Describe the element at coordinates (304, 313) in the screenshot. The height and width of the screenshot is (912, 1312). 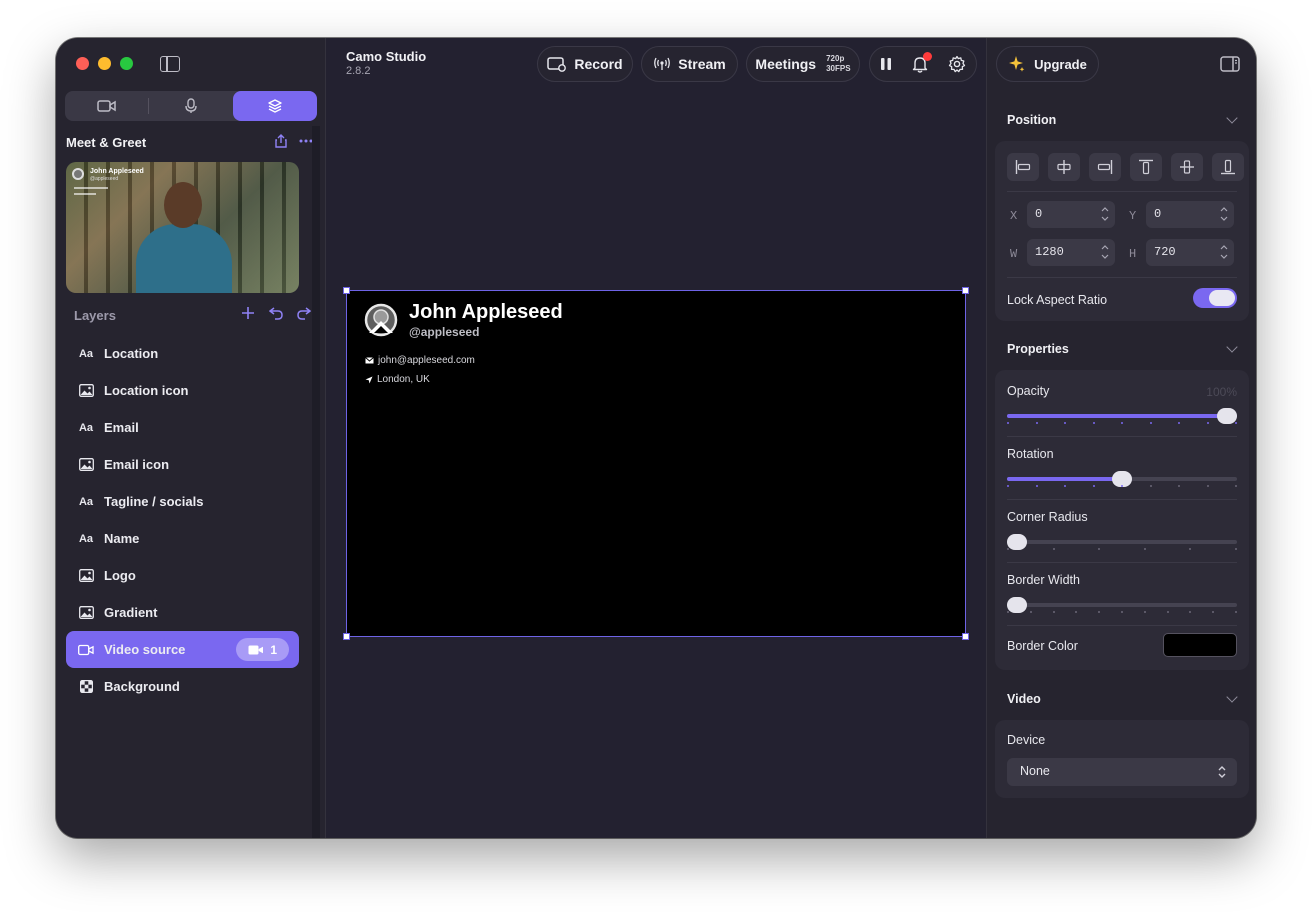
I see `redo-icon` at that location.